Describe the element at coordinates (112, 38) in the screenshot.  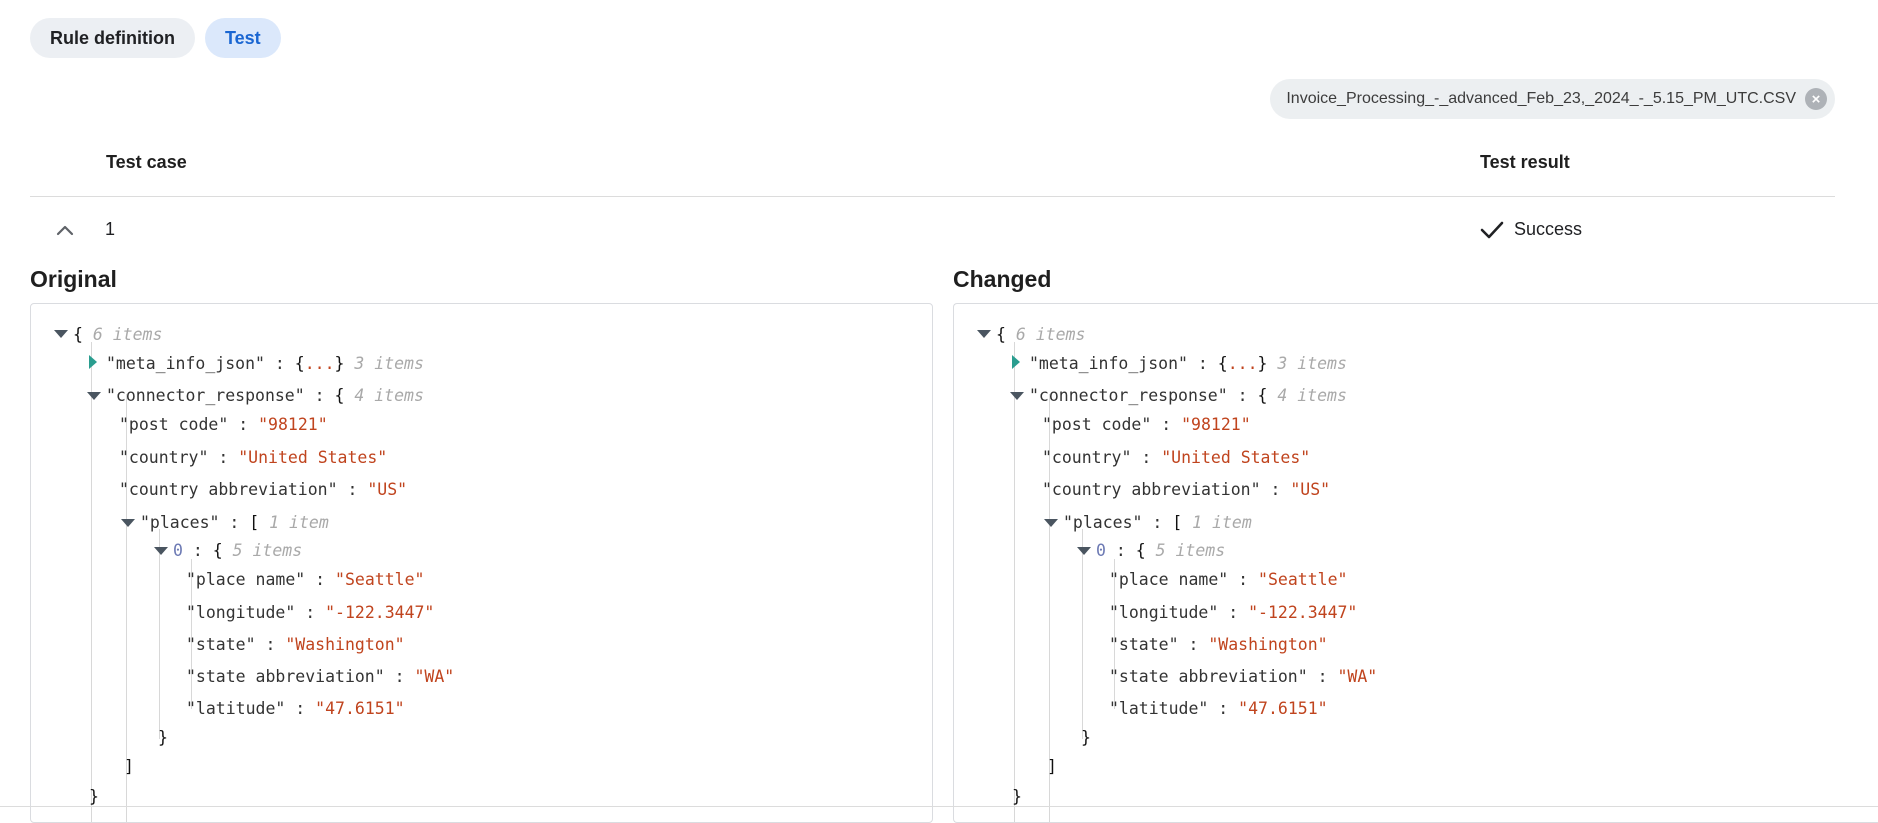
I see `tab-rule-definition: Rule definition` at that location.